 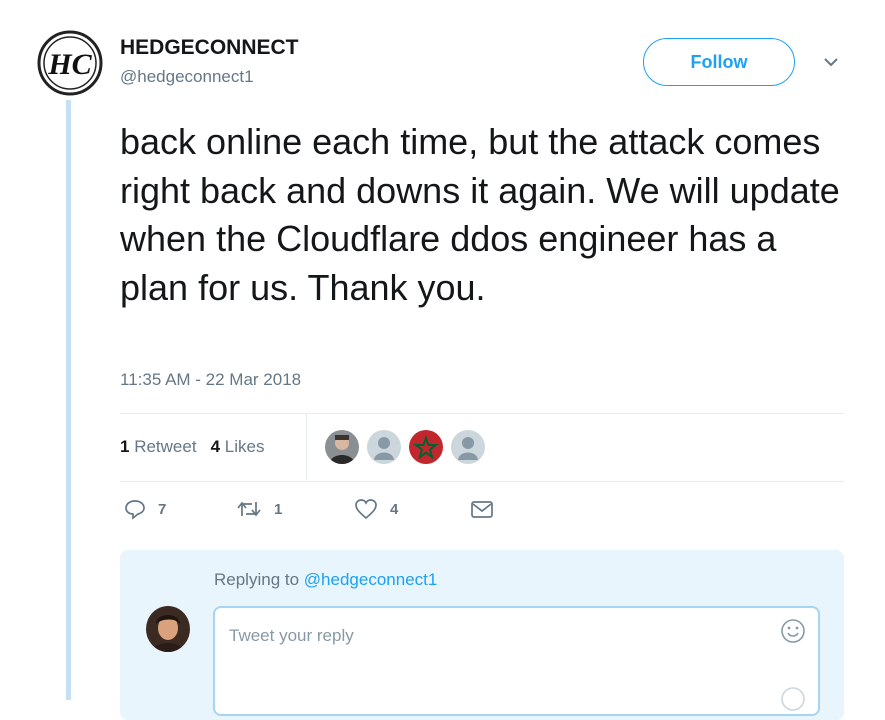 What do you see at coordinates (199, 447) in the screenshot?
I see `tweet-stats: 1 Retweet 4 Likes` at bounding box center [199, 447].